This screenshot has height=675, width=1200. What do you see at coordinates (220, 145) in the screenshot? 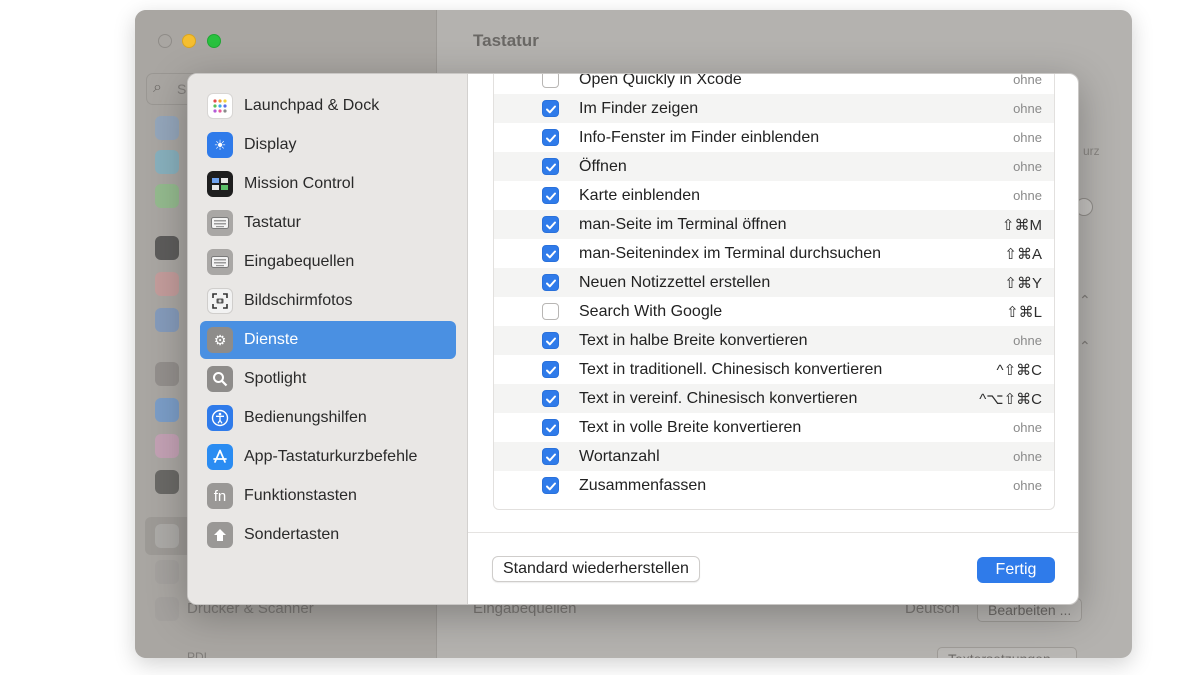
I see `display-icon: ☀` at bounding box center [220, 145].